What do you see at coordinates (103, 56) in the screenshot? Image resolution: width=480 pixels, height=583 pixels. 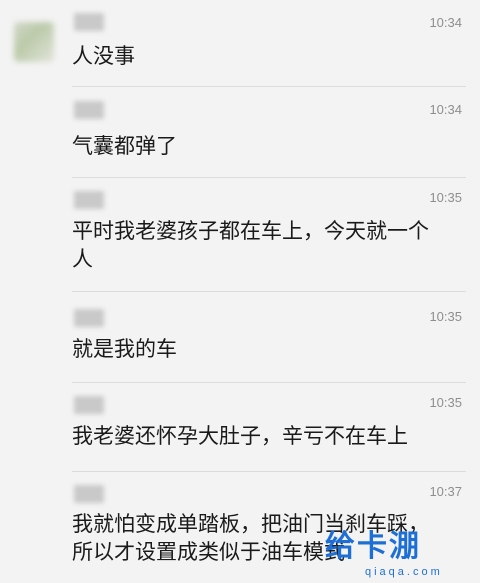 I see `message-text: 人没事` at bounding box center [103, 56].